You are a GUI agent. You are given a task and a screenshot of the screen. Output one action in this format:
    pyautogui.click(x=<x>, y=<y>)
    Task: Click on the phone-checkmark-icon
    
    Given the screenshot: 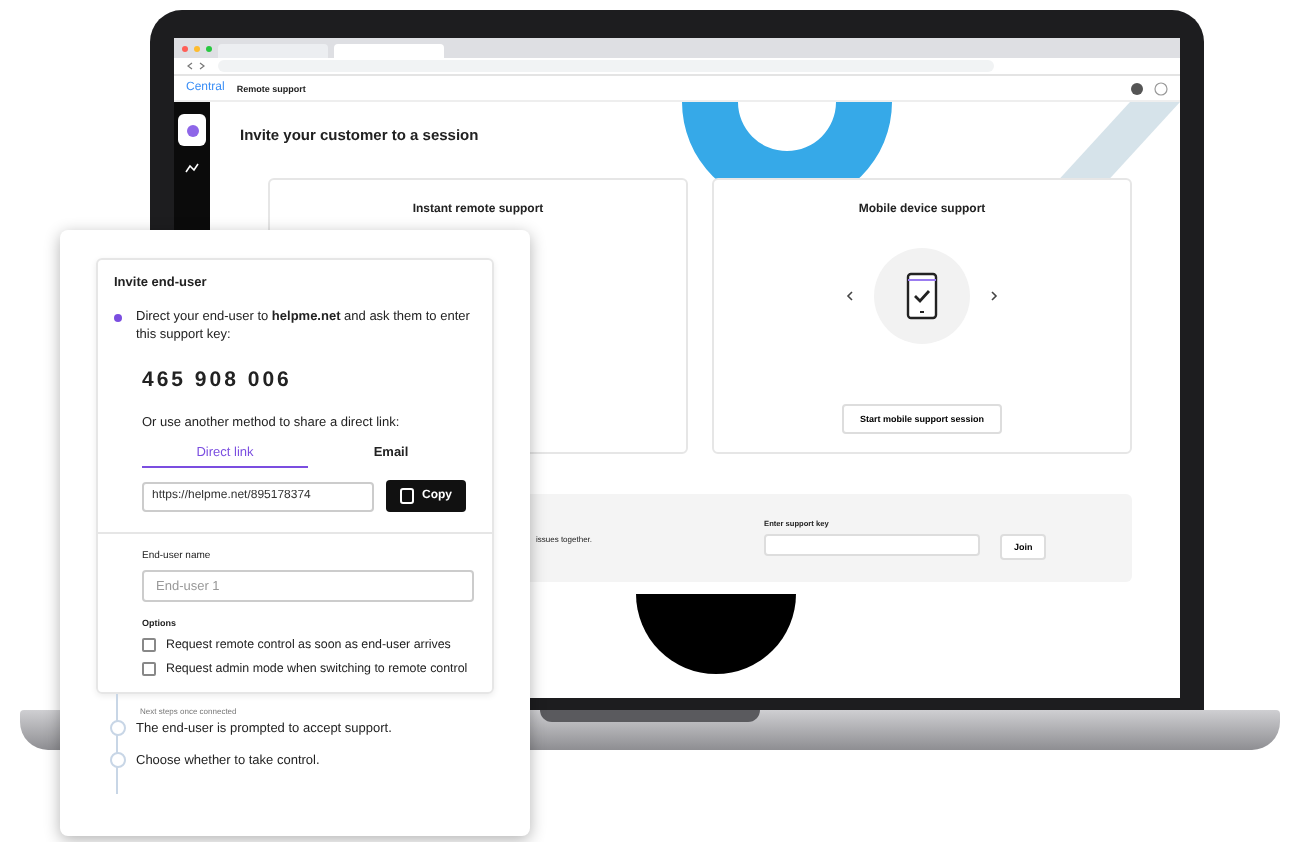 What is the action you would take?
    pyautogui.click(x=922, y=296)
    